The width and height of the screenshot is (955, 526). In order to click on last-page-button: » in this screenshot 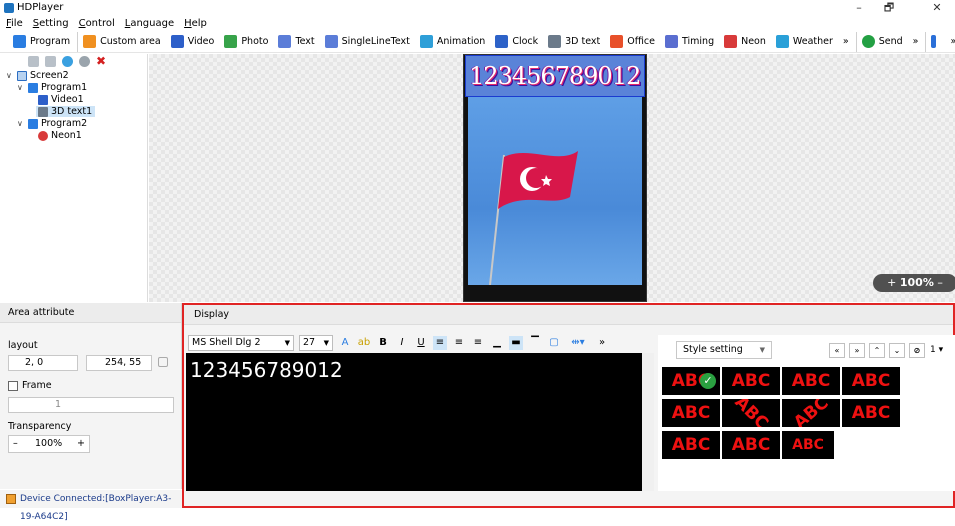, I will do `click(857, 350)`.